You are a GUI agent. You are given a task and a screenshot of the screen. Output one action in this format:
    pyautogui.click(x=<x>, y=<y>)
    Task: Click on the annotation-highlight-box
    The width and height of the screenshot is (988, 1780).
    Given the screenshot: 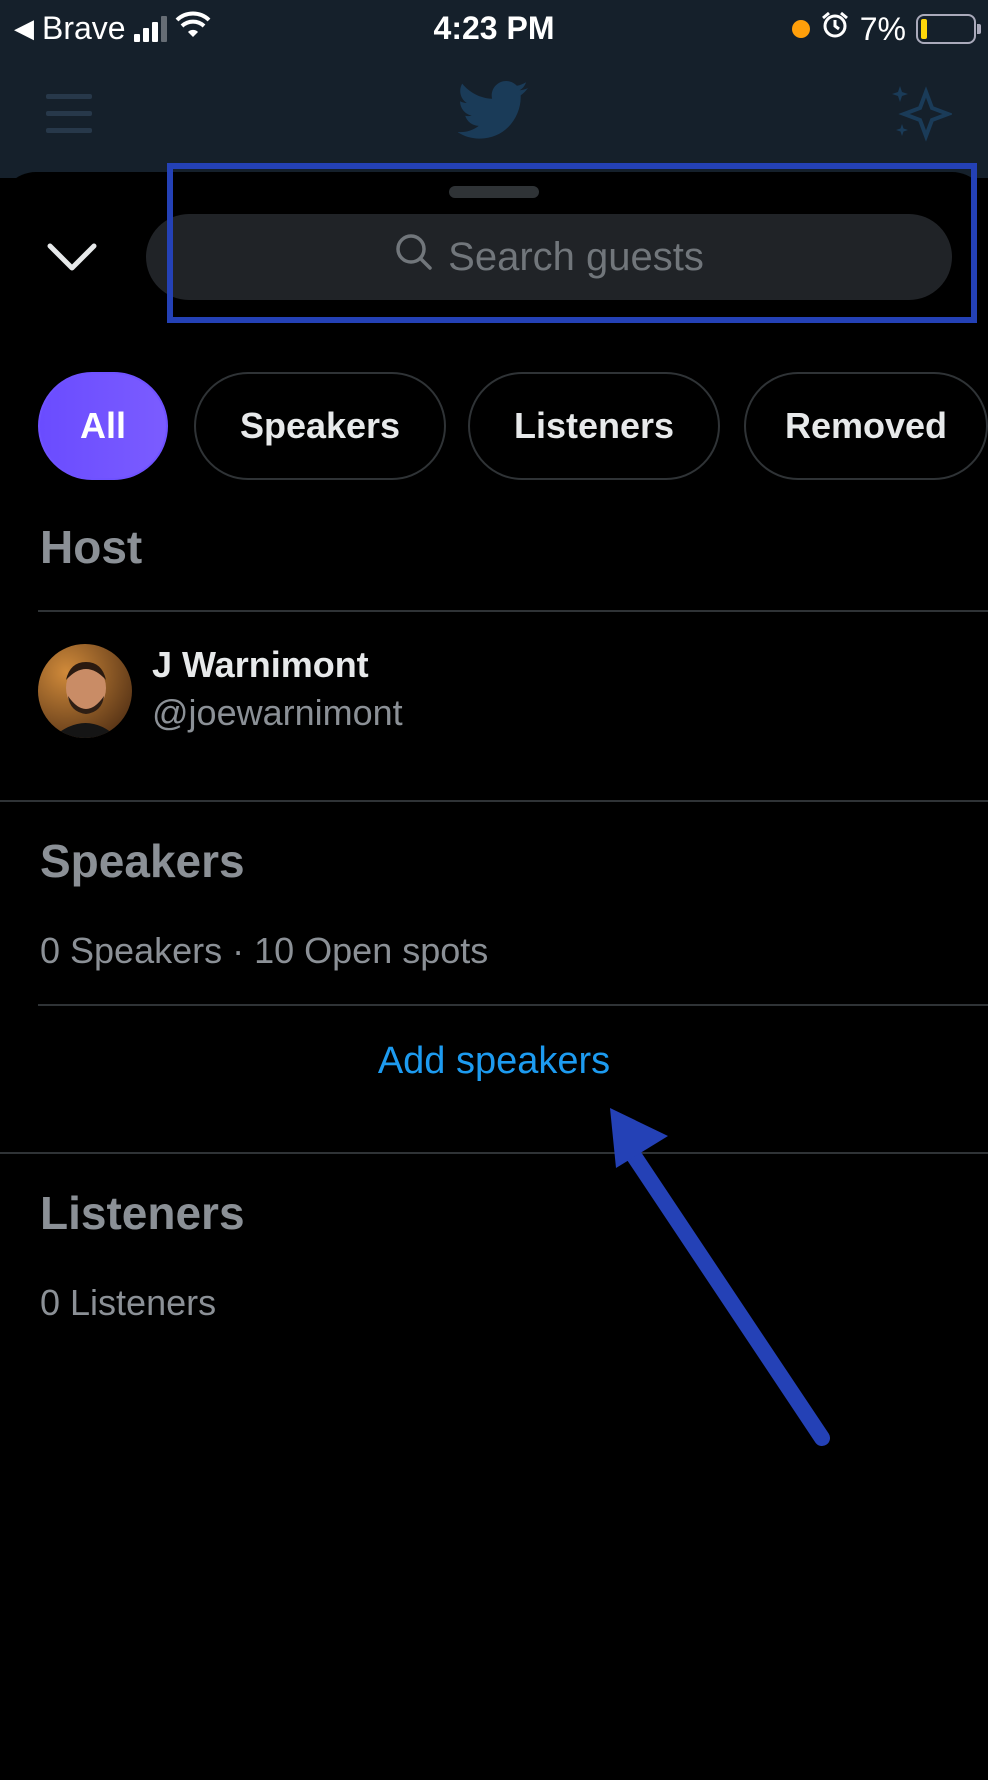 What is the action you would take?
    pyautogui.click(x=572, y=243)
    